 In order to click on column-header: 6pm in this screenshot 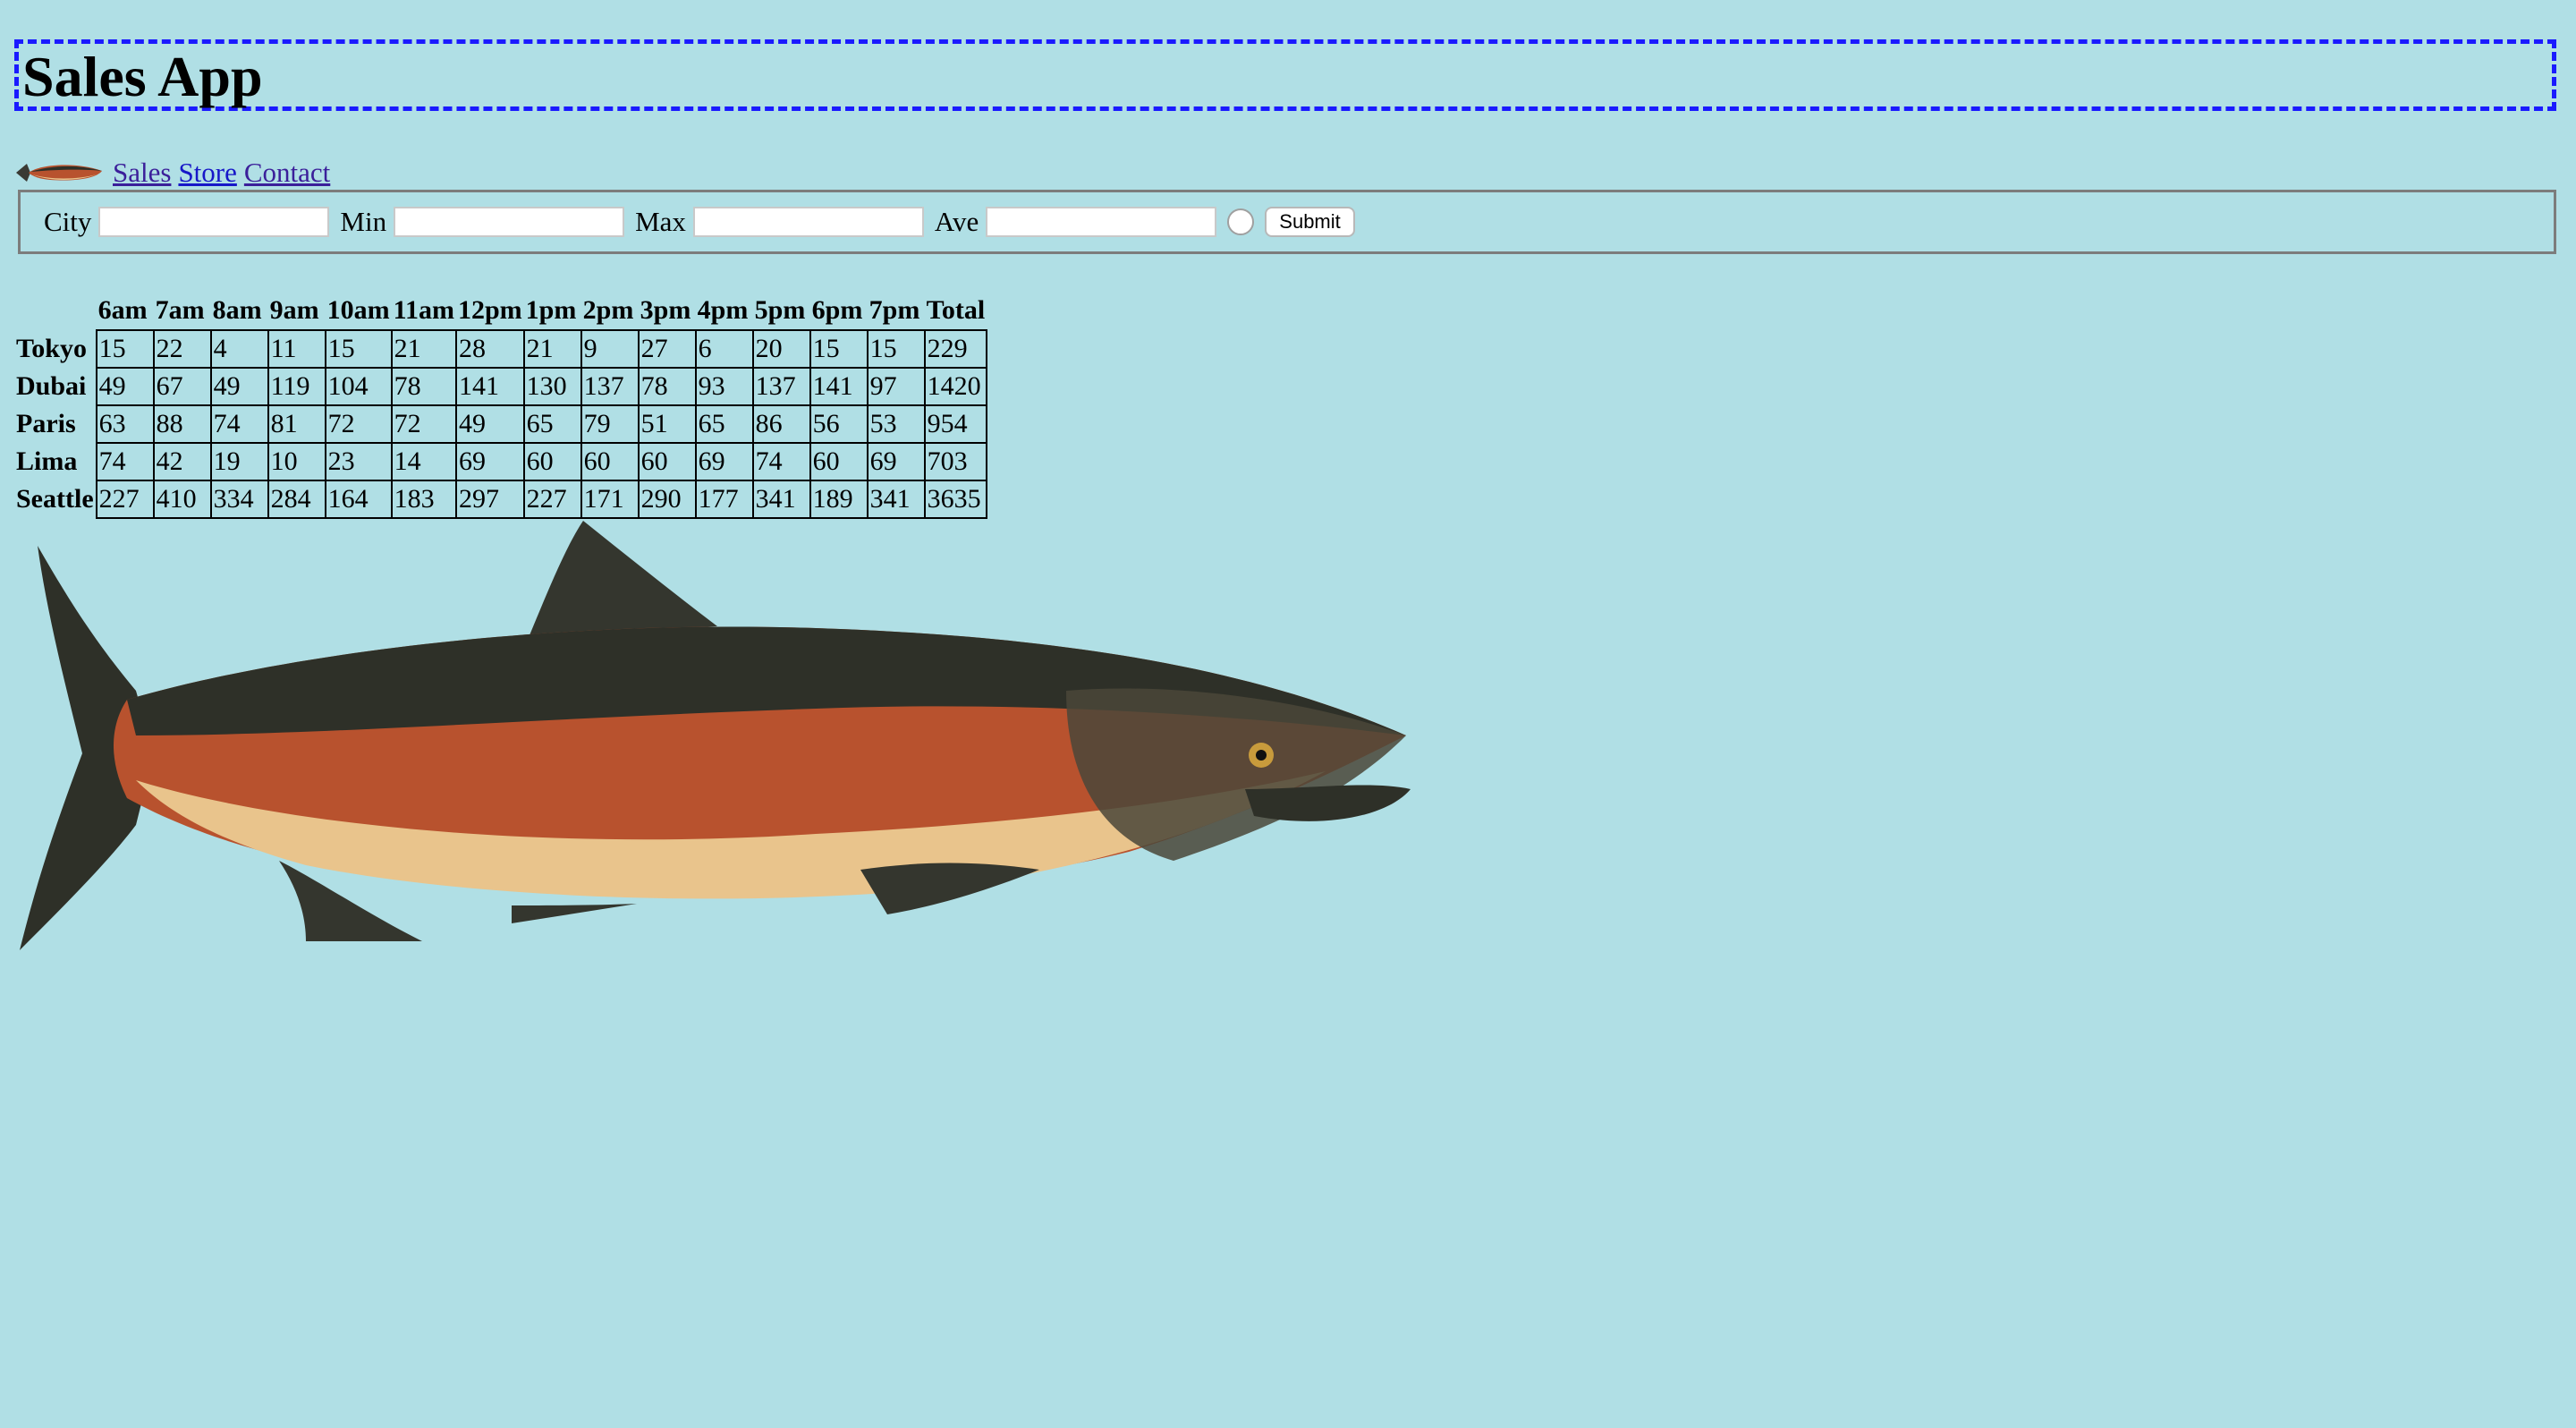, I will do `click(837, 310)`.